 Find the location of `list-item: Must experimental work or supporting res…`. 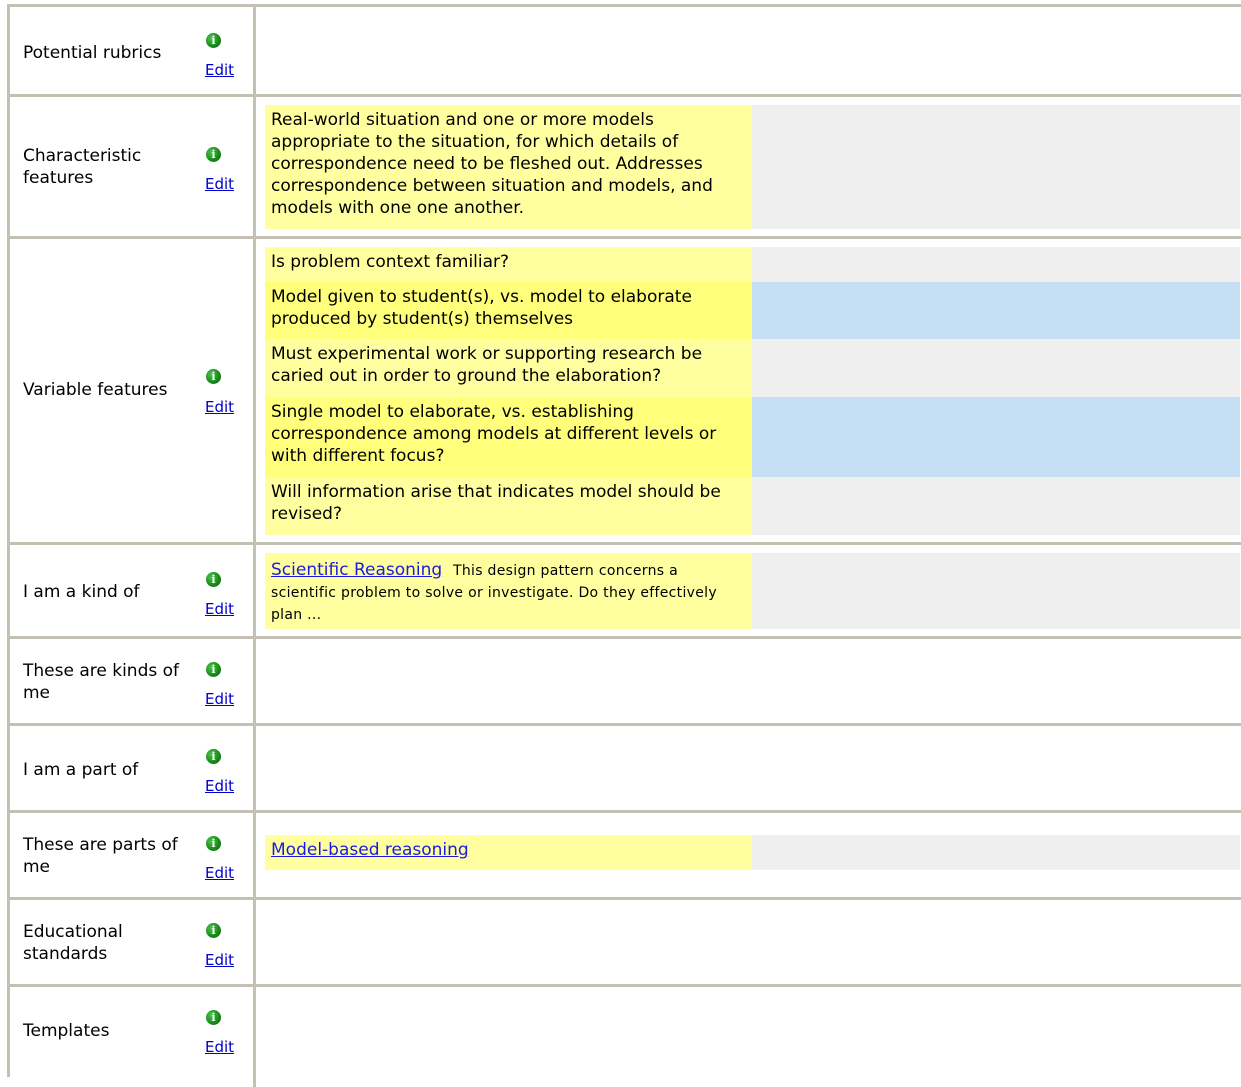

list-item: Must experimental work or supporting res… is located at coordinates (752, 368).